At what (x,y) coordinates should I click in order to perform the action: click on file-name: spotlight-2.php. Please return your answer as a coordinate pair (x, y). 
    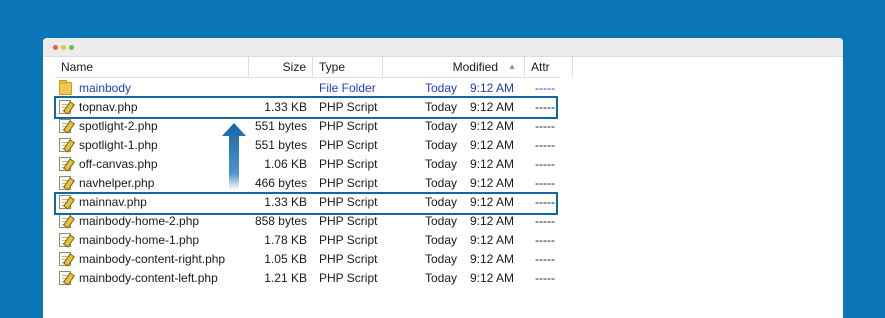
    Looking at the image, I should click on (118, 126).